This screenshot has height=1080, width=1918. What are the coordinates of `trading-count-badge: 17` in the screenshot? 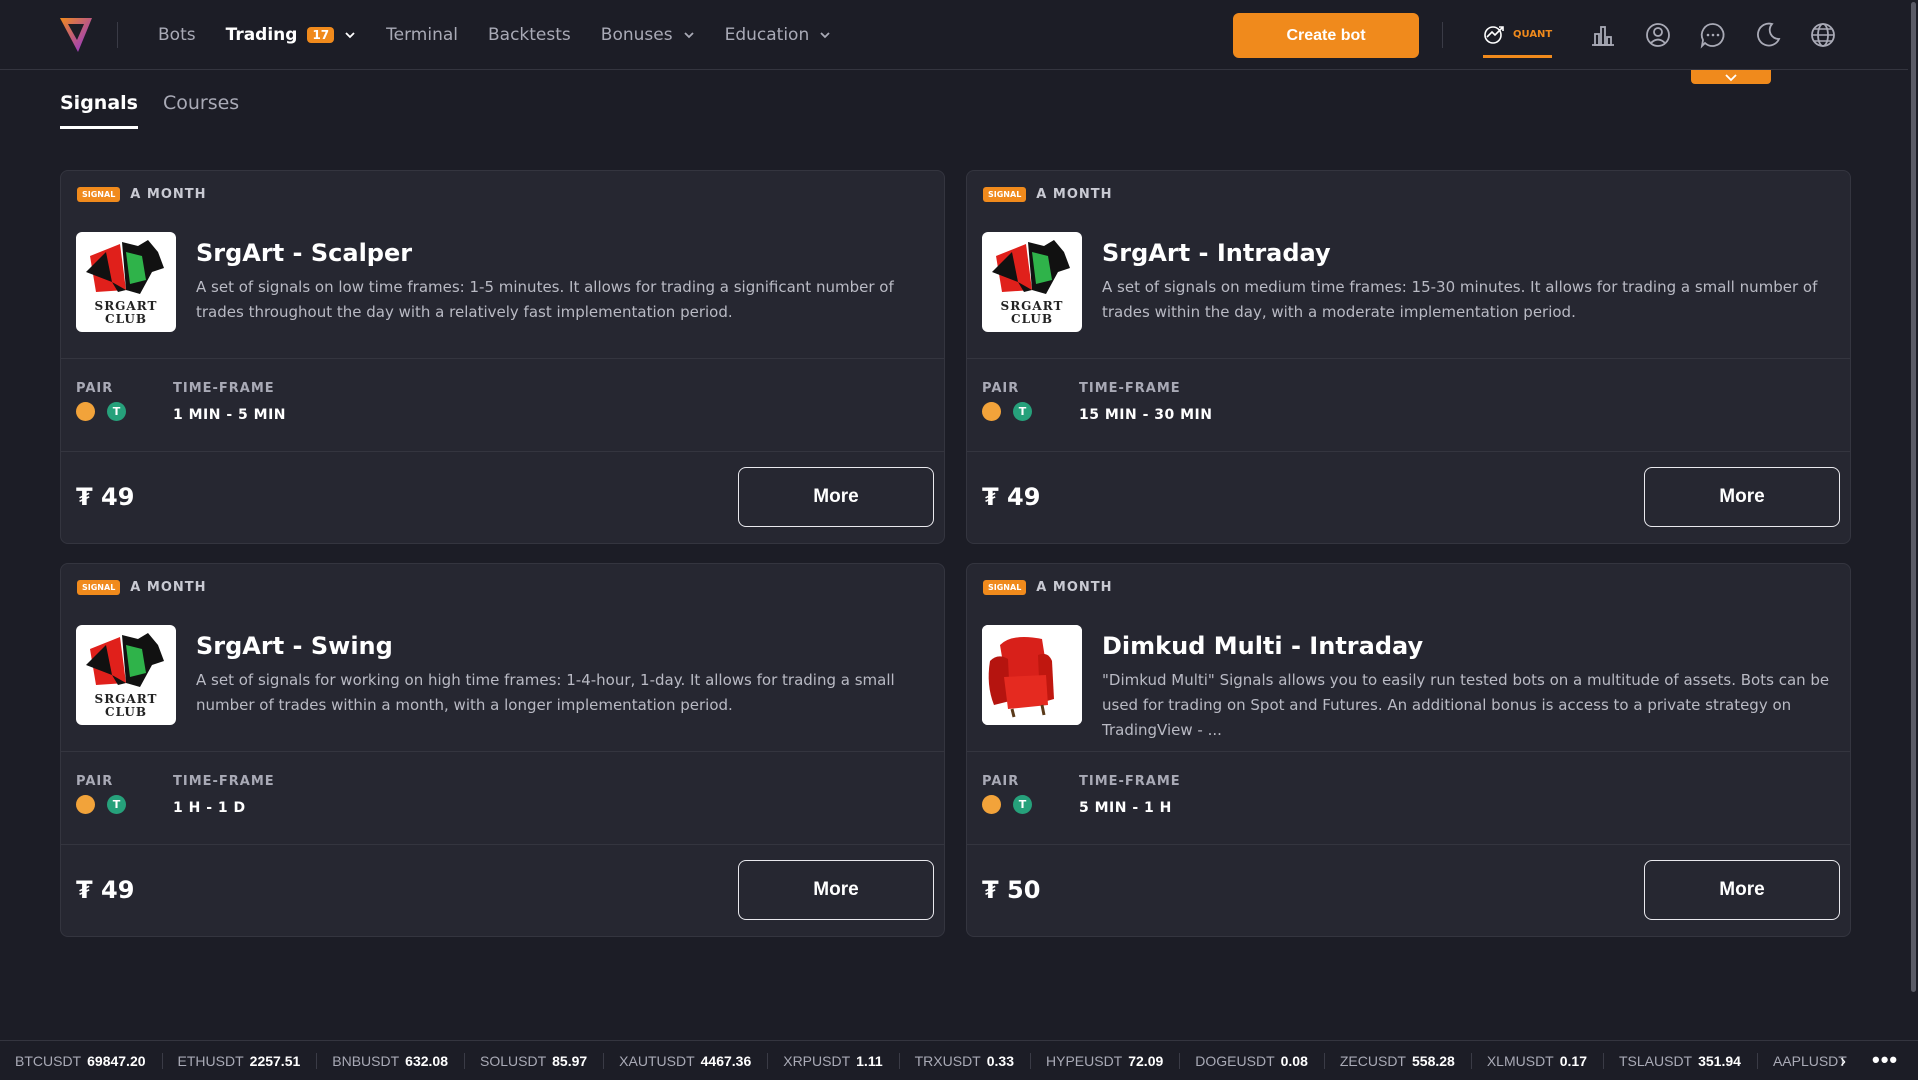 It's located at (321, 35).